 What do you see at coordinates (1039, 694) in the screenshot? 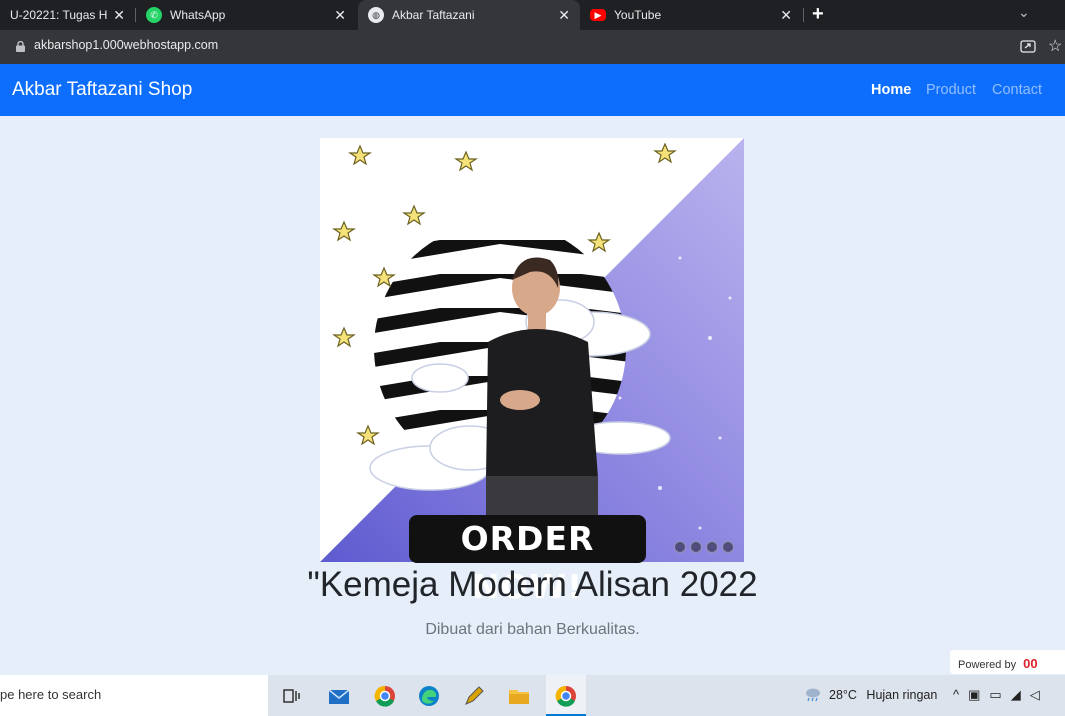
I see `volume-icon: ◁` at bounding box center [1039, 694].